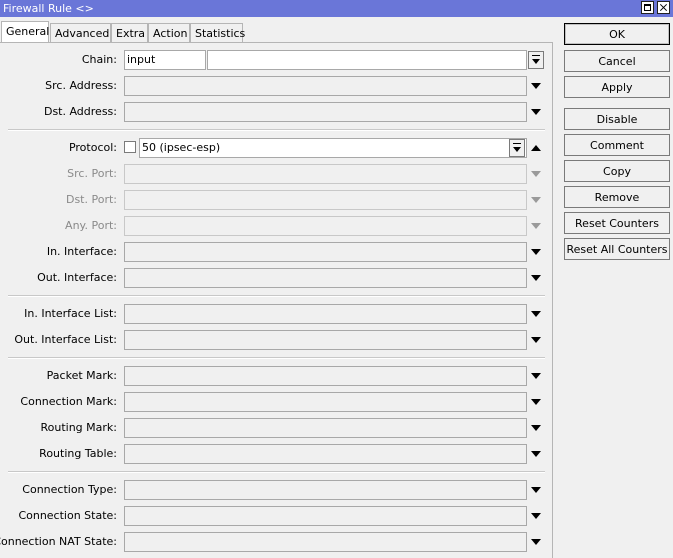 The width and height of the screenshot is (673, 558). I want to click on connection-state-expand-icon, so click(536, 516).